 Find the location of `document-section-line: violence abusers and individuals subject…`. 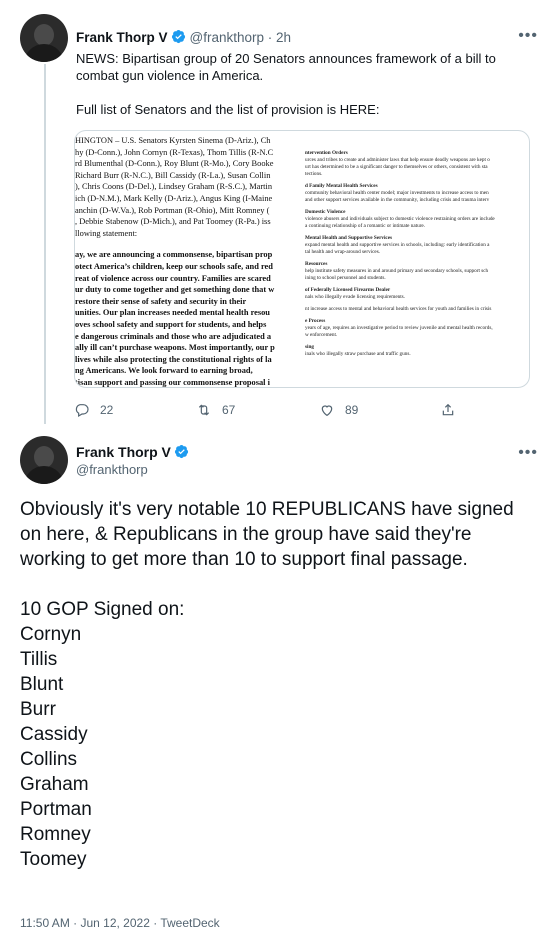

document-section-line: violence abusers and individuals subject… is located at coordinates (400, 219).